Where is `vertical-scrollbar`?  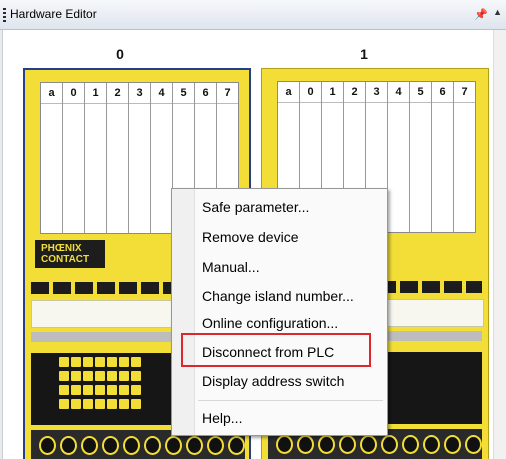 vertical-scrollbar is located at coordinates (499, 244).